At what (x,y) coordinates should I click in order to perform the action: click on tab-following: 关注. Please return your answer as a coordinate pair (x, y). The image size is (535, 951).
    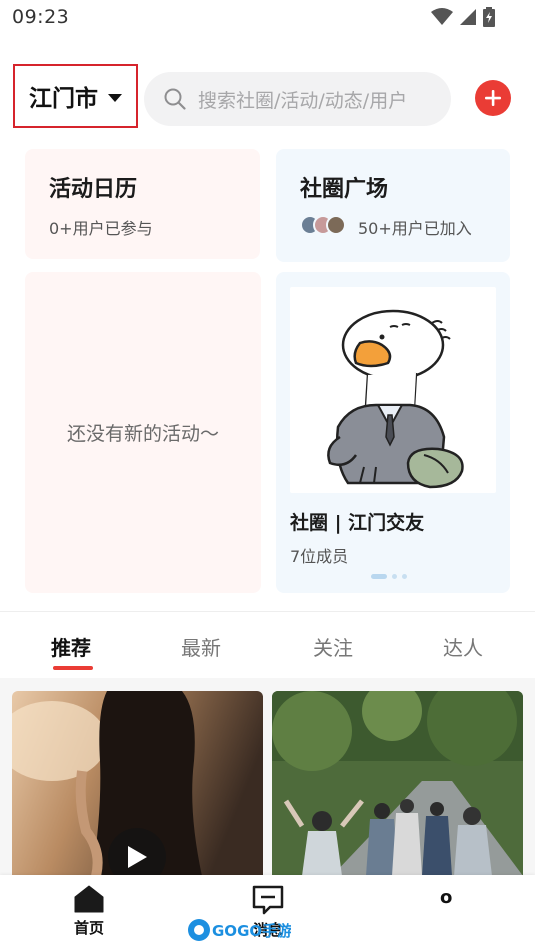
    Looking at the image, I should click on (333, 646).